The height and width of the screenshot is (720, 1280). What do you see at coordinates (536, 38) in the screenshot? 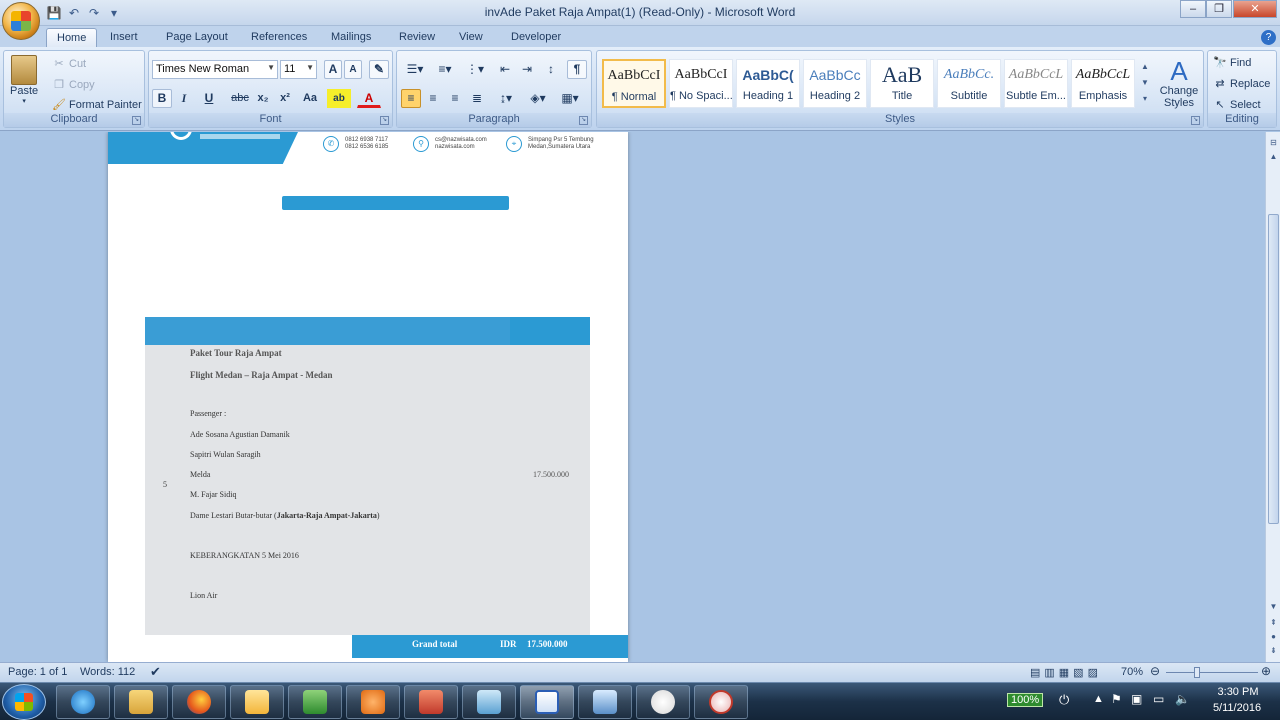
I see `tab-developer: Developer` at bounding box center [536, 38].